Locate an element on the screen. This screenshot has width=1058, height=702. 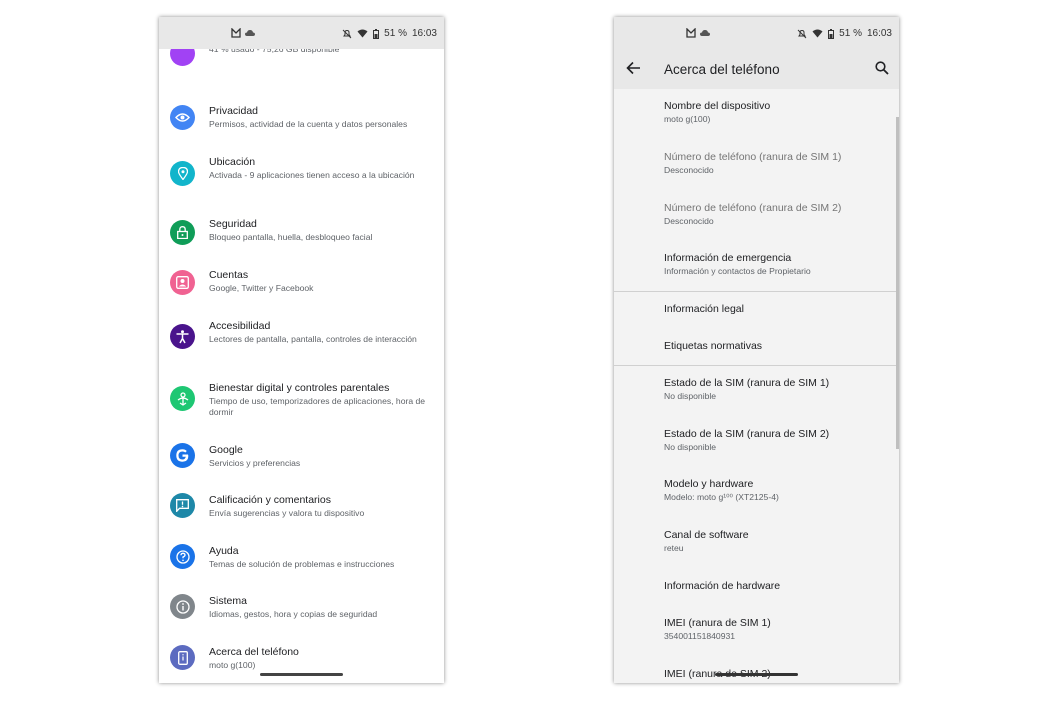
about-item-legal-info: Información legal is located at coordinates (776, 309).